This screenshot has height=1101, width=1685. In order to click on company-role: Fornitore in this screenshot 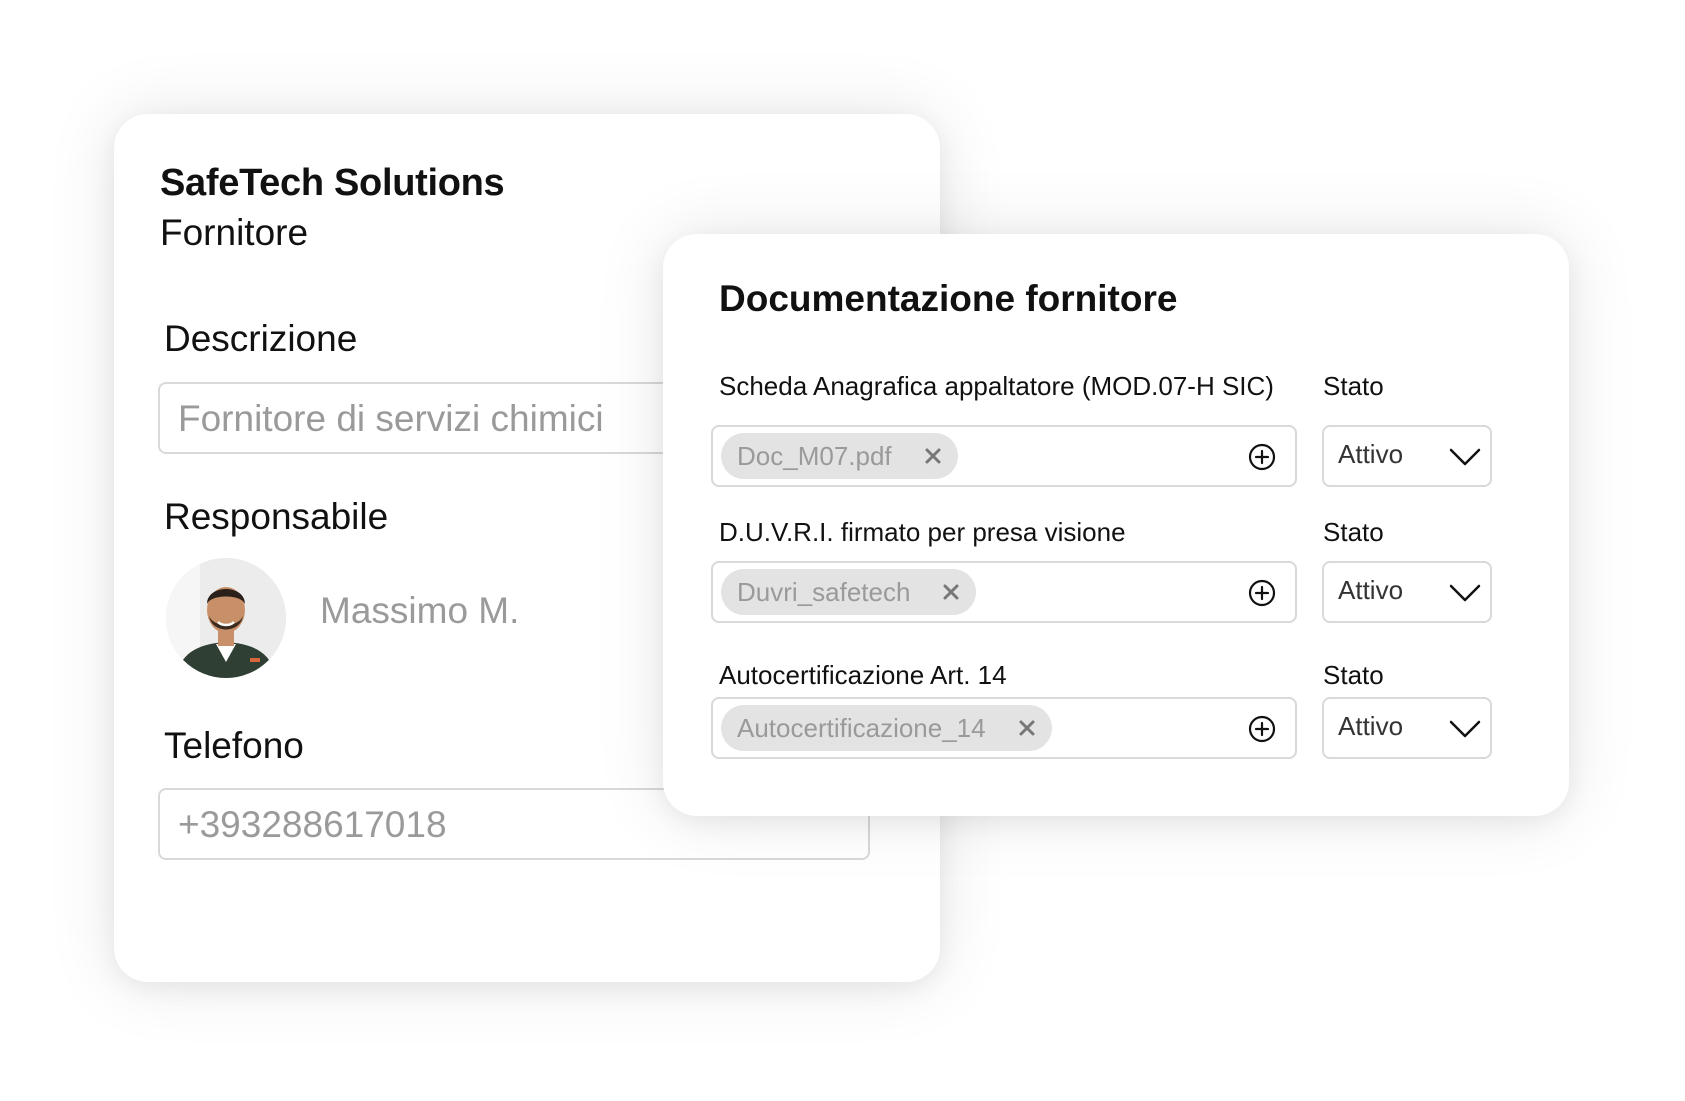, I will do `click(234, 232)`.